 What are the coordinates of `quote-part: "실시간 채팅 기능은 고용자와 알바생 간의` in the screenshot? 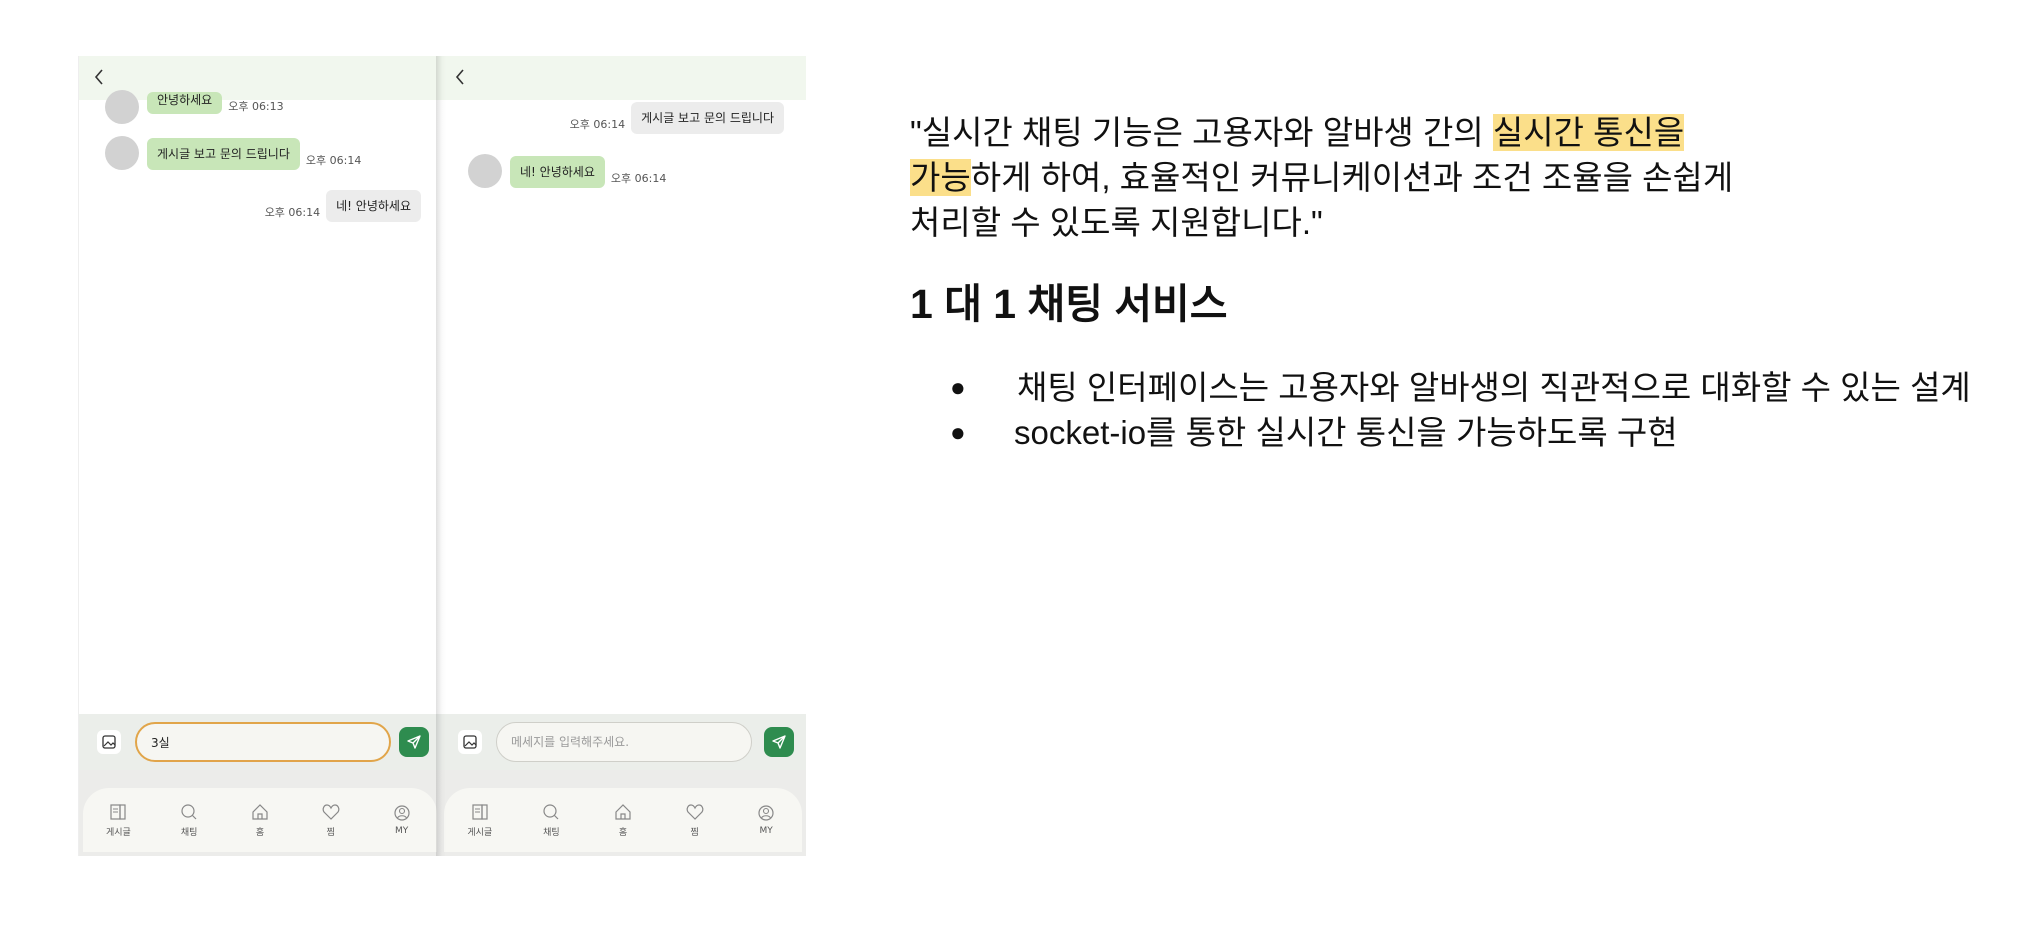 It's located at (1201, 132).